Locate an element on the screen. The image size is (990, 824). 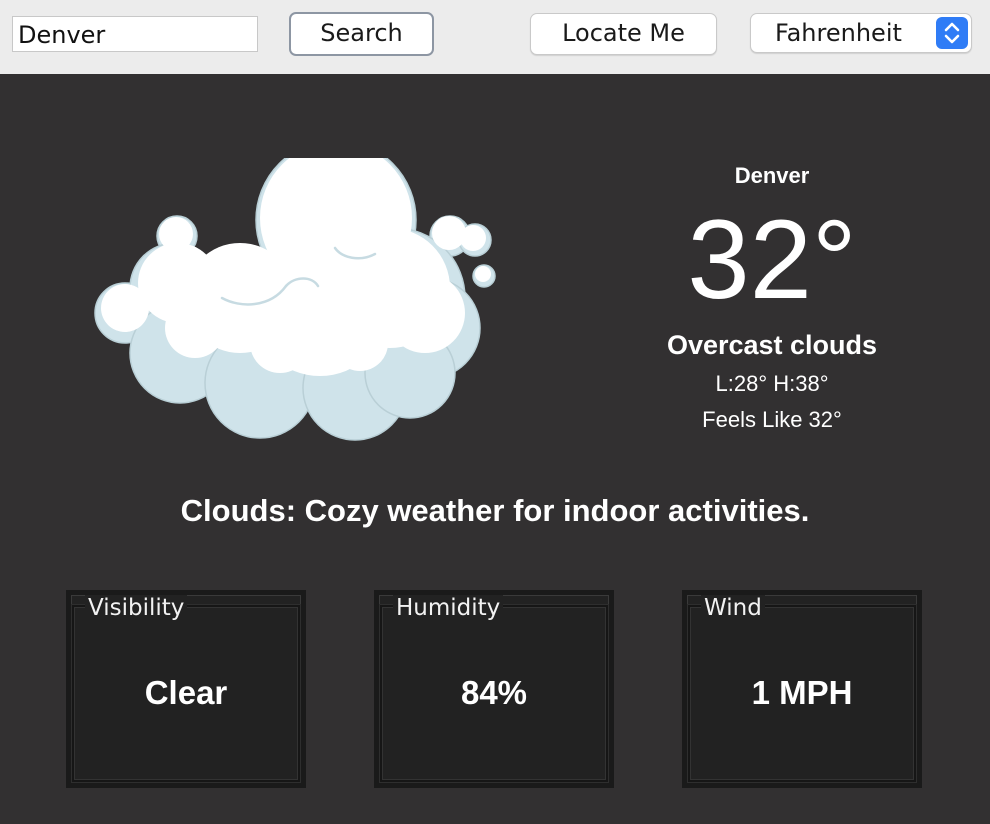
card-value: 1 MPH is located at coordinates (802, 692).